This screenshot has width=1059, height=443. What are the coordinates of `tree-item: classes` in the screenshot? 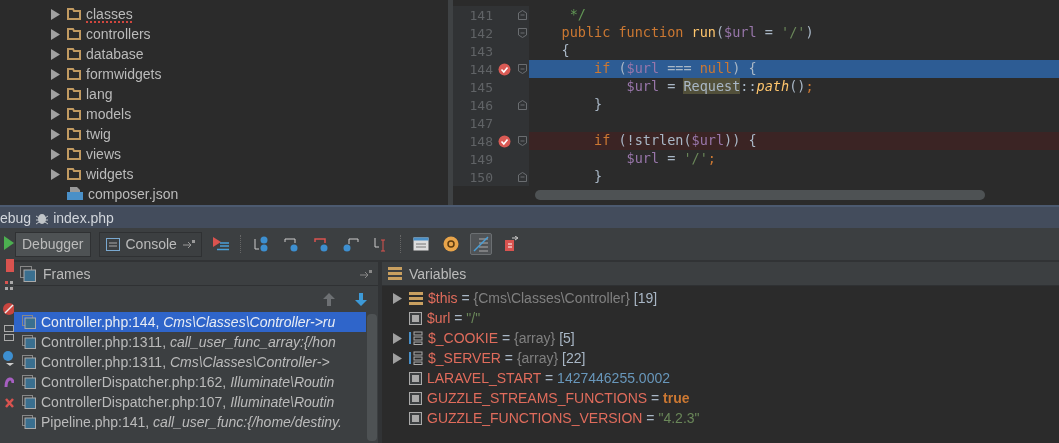 It's located at (109, 14).